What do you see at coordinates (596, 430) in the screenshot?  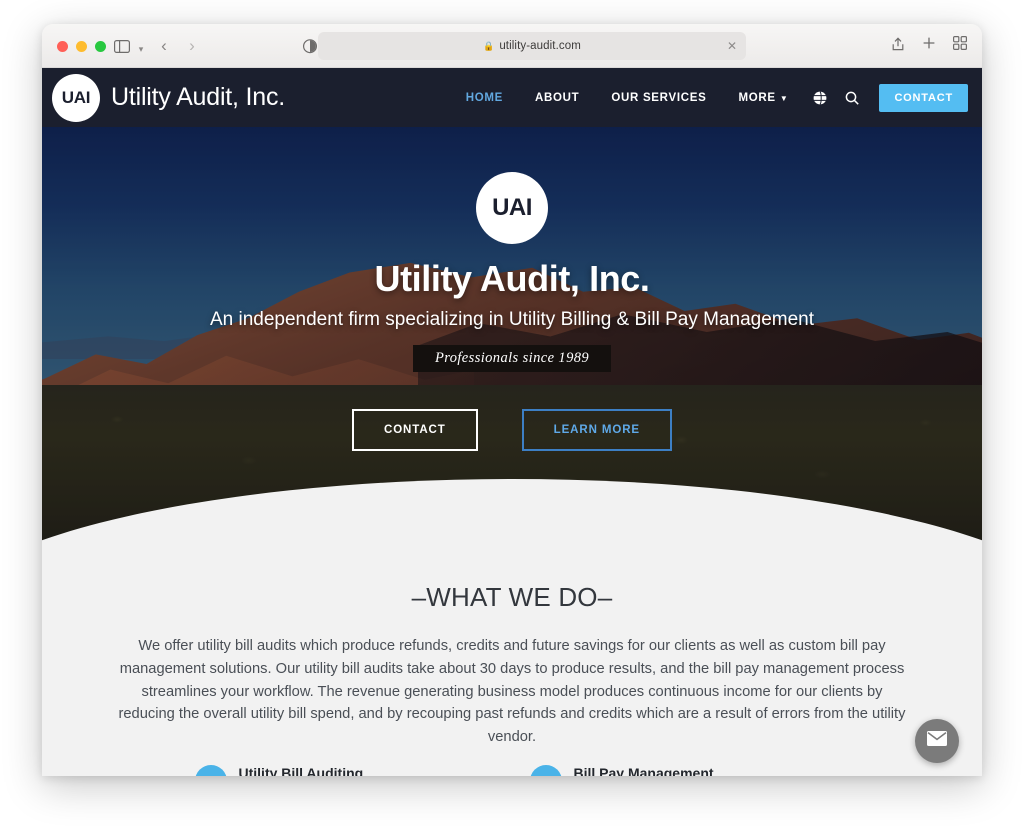 I see `hero-learn-more-button: LEARN MORE` at bounding box center [596, 430].